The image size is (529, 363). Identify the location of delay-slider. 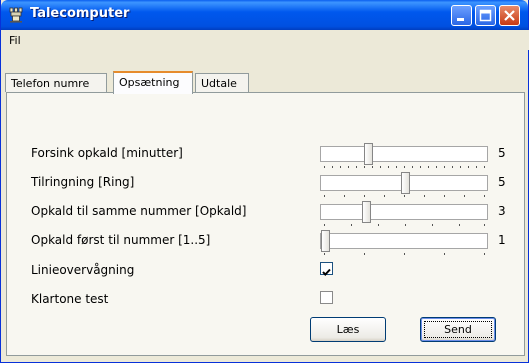
(404, 154).